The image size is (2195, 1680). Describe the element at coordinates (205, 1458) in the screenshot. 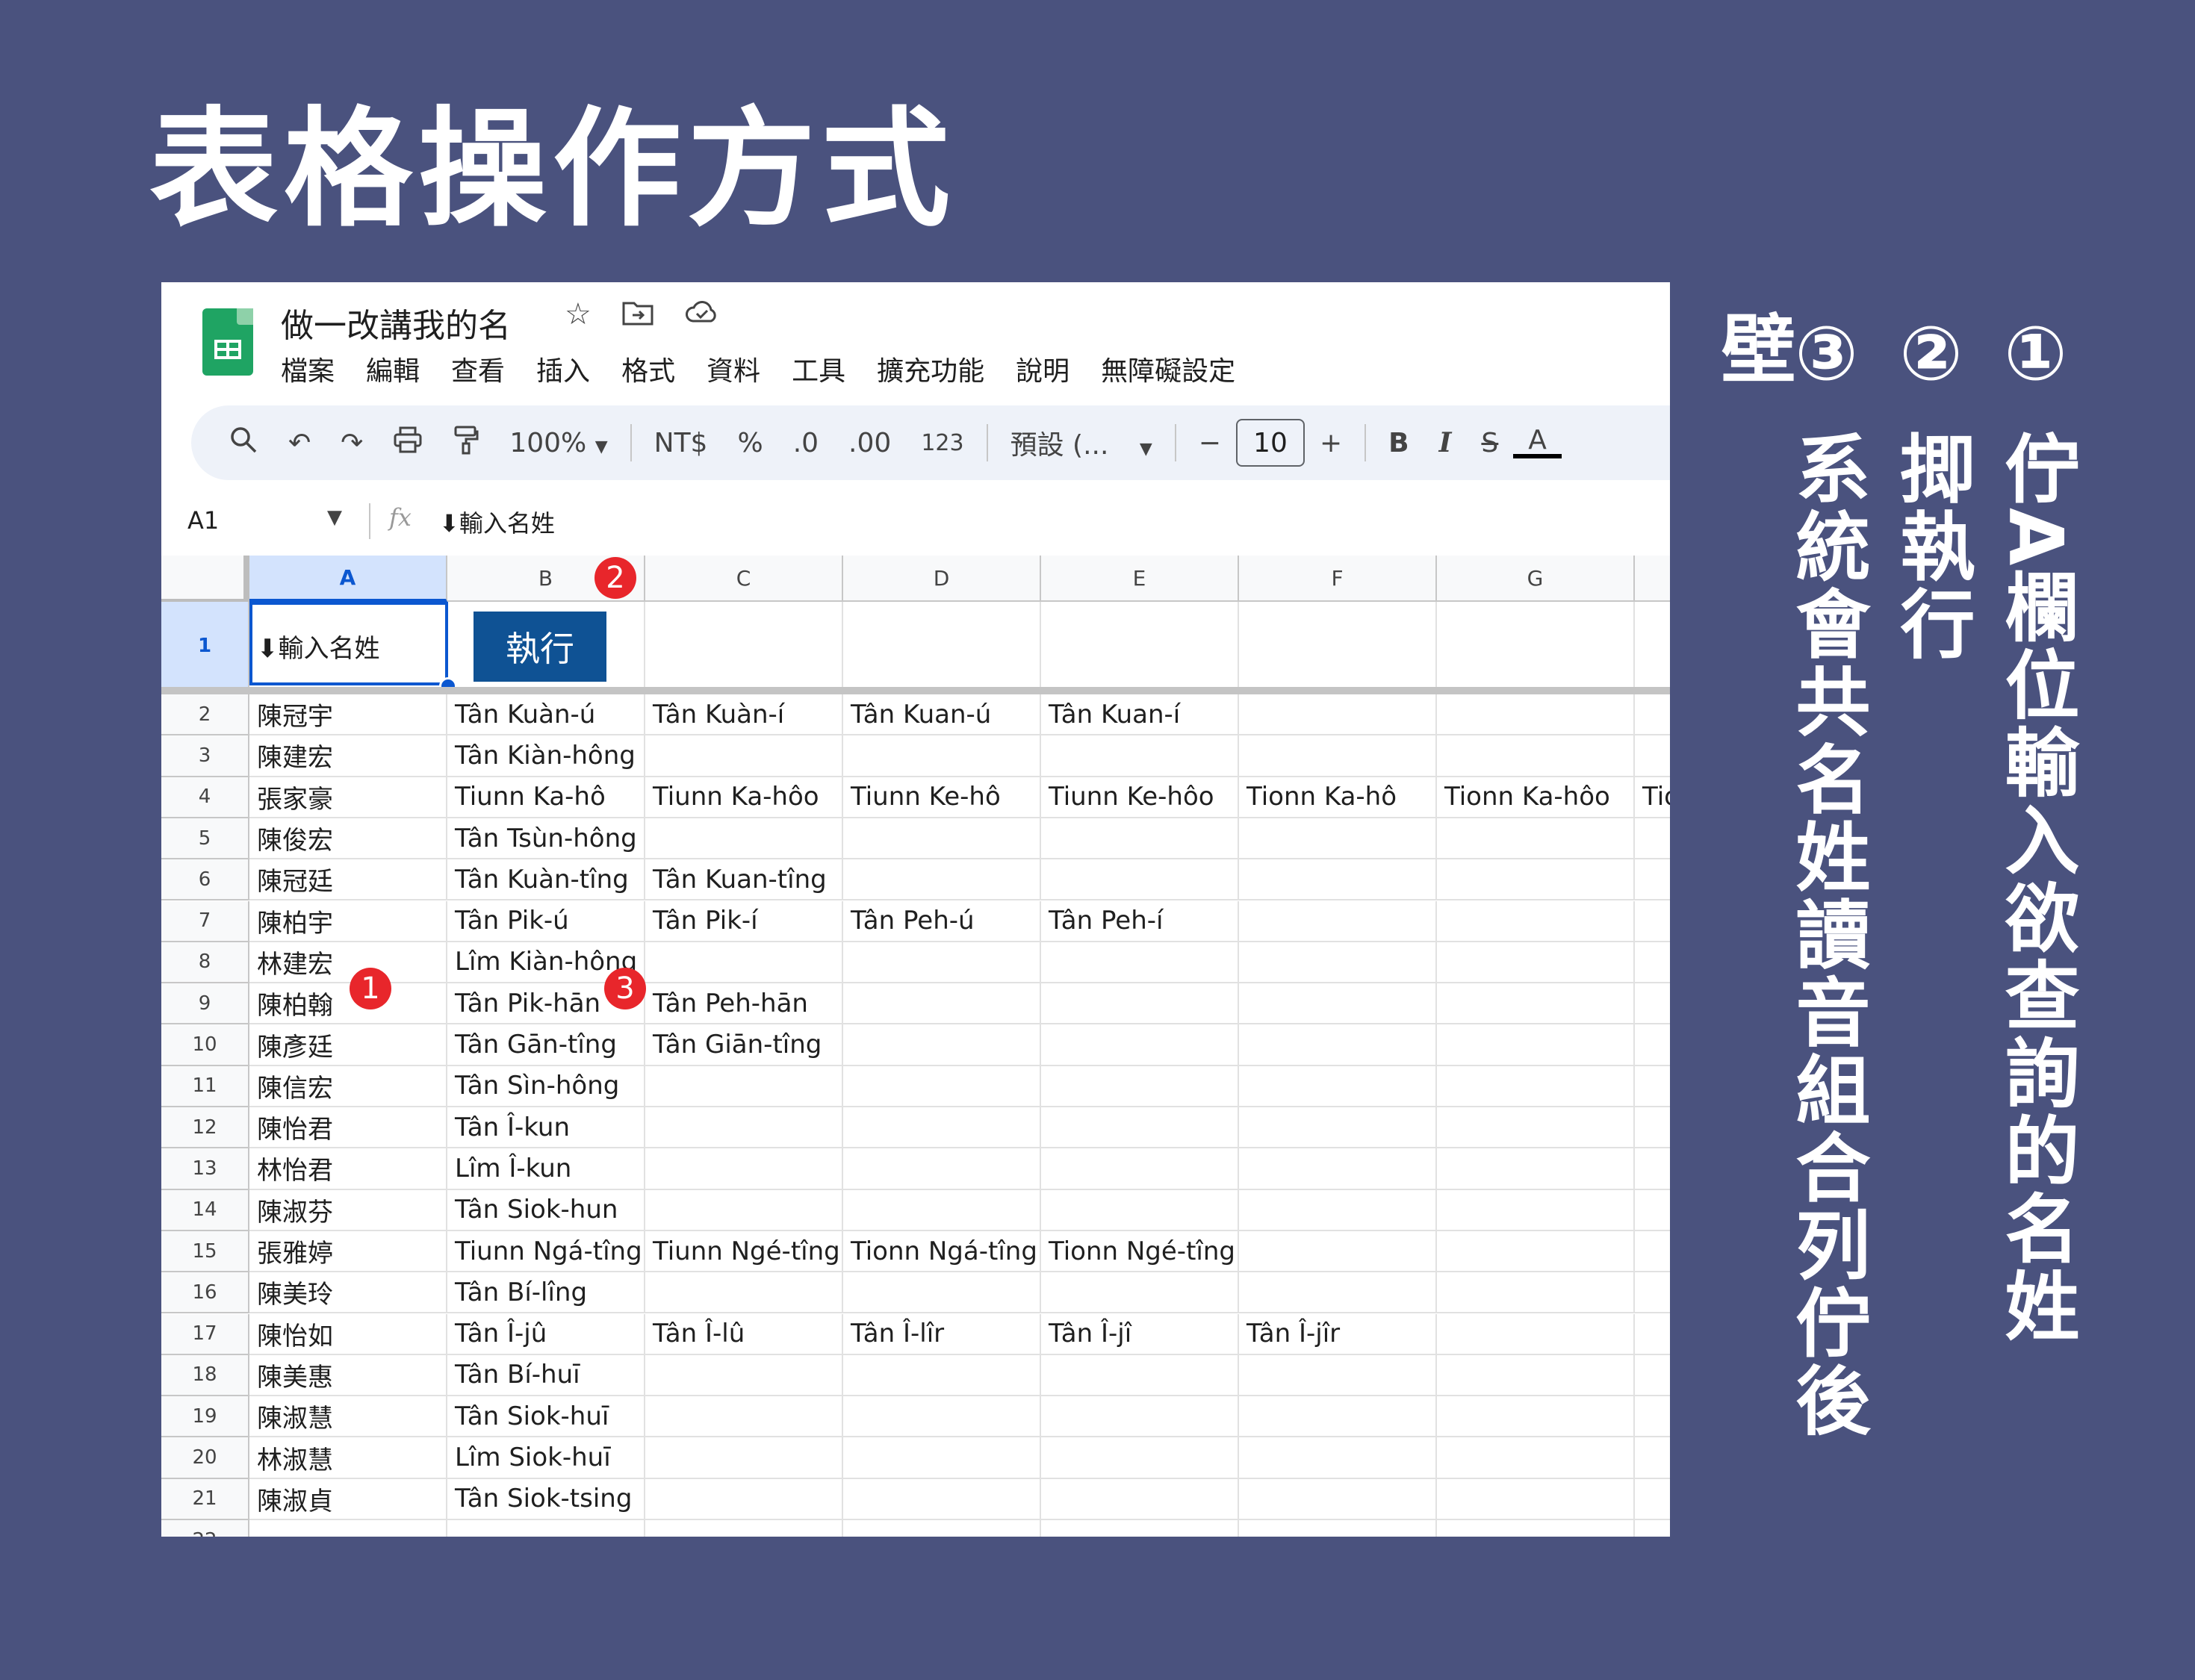

I see `row-header: 20` at that location.